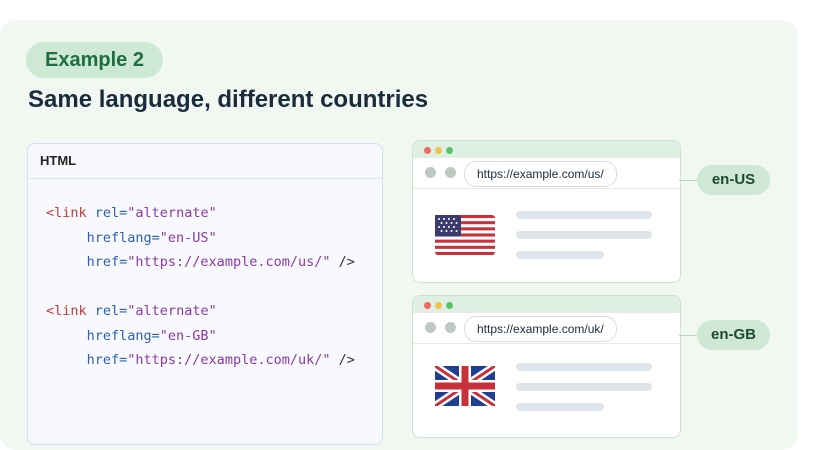 Image resolution: width=813 pixels, height=450 pixels. Describe the element at coordinates (188, 237) in the screenshot. I see `code-value: "en-US"` at that location.